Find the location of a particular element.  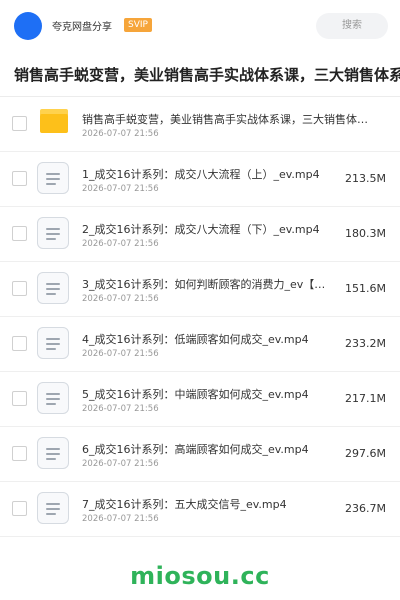

item-size: 297.6M is located at coordinates (365, 453).